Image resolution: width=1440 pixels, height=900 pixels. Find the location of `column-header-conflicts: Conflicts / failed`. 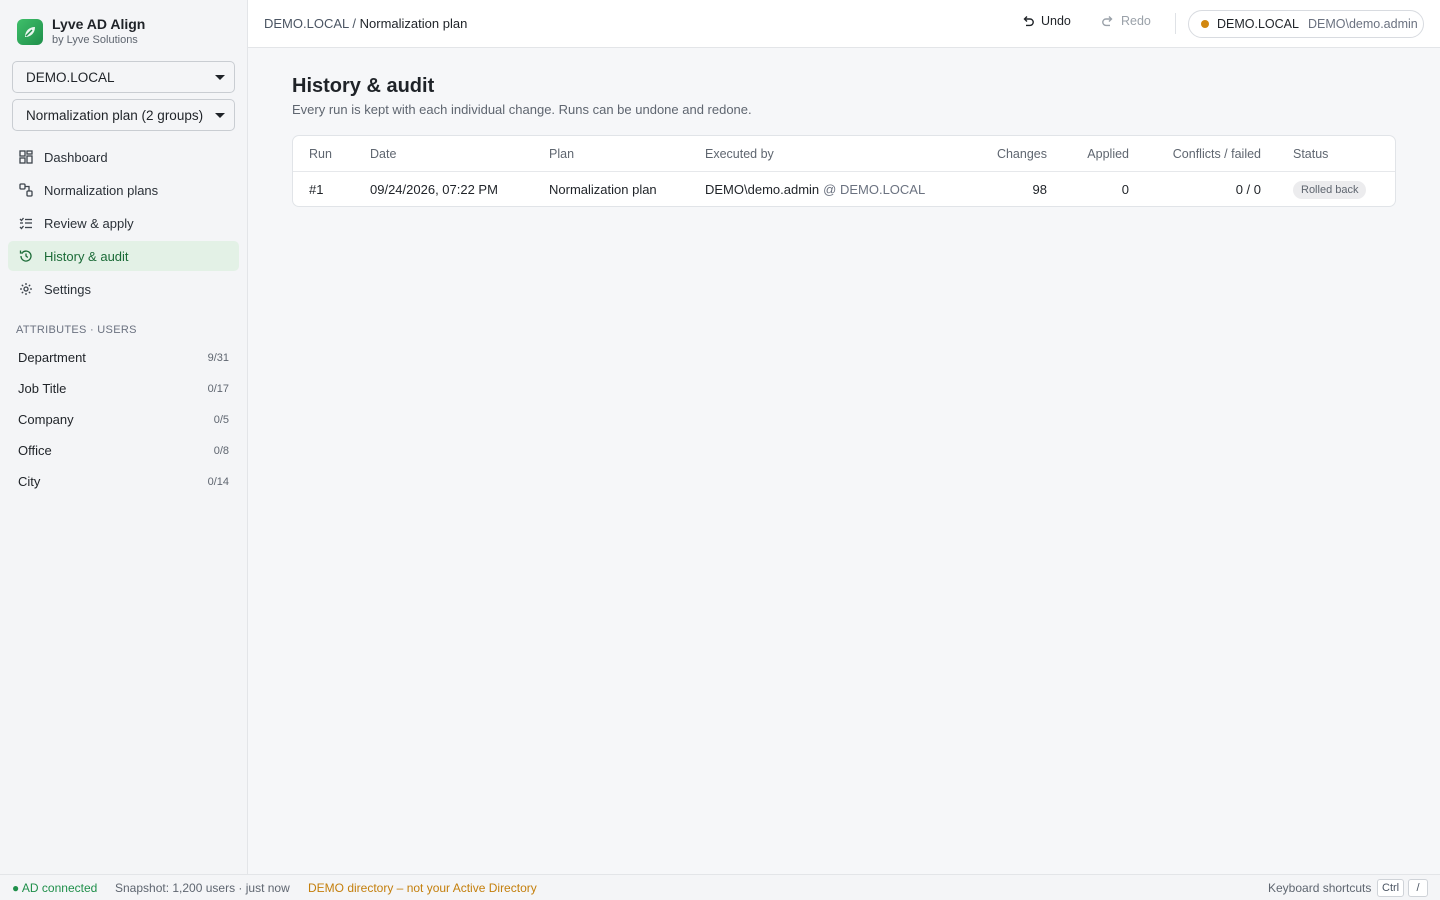

column-header-conflicts: Conflicts / failed is located at coordinates (1216, 153).